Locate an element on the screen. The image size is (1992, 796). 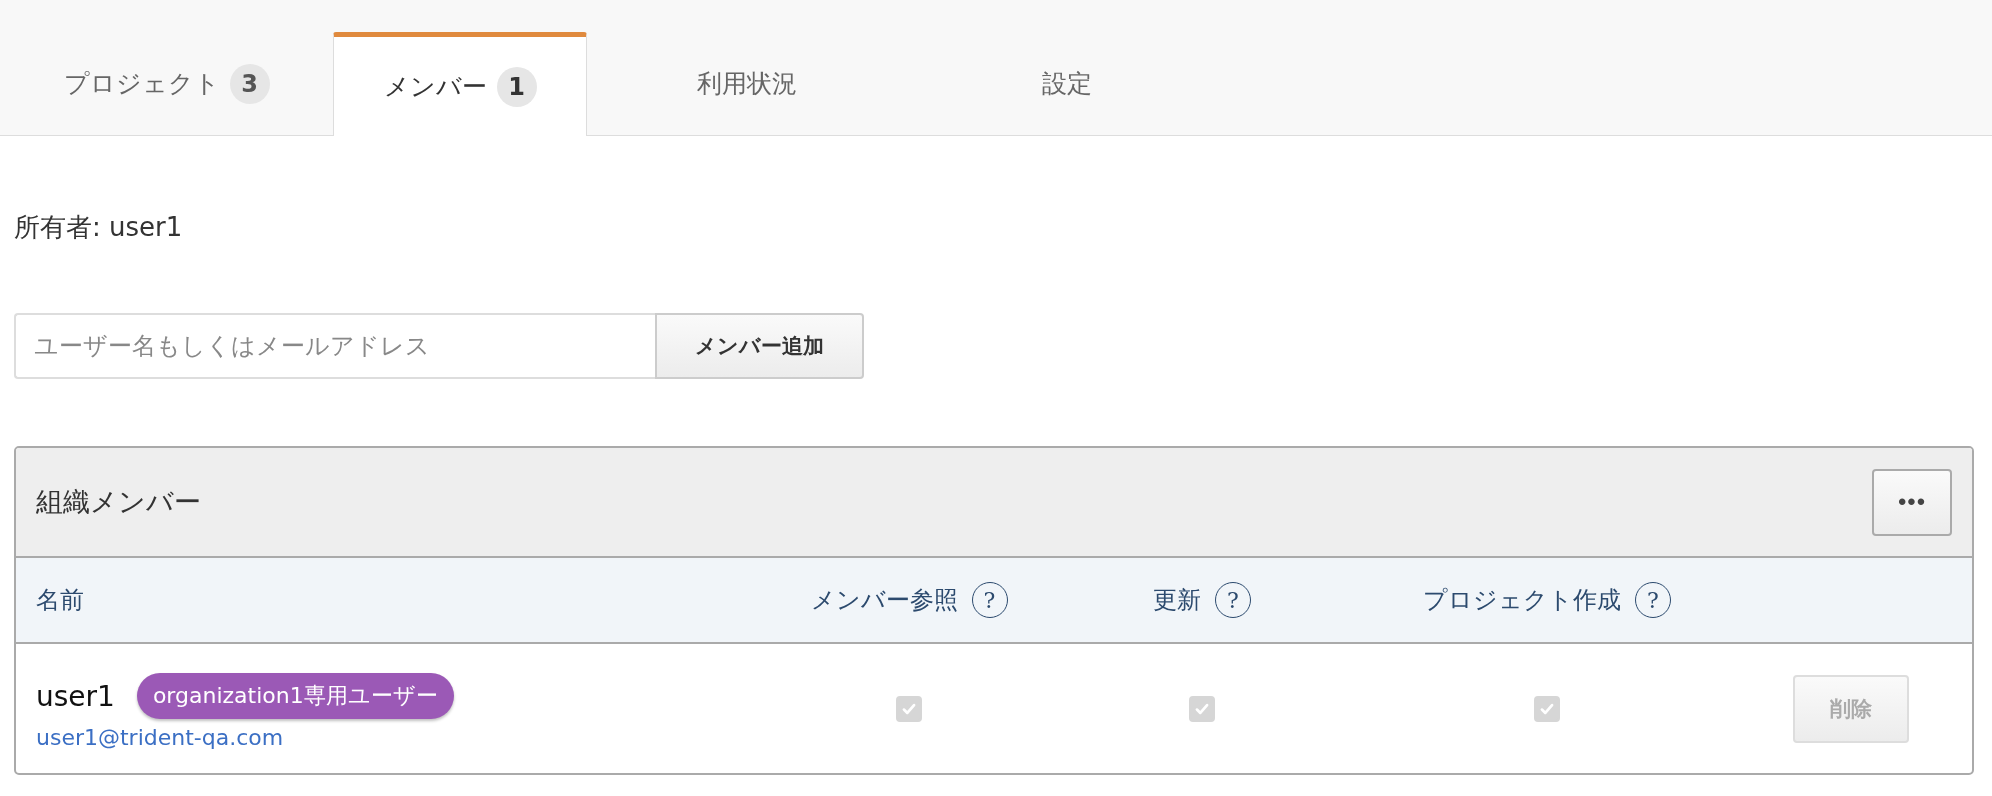
input-field: ユーザー名もしくはメールアドレス is located at coordinates (334, 346).